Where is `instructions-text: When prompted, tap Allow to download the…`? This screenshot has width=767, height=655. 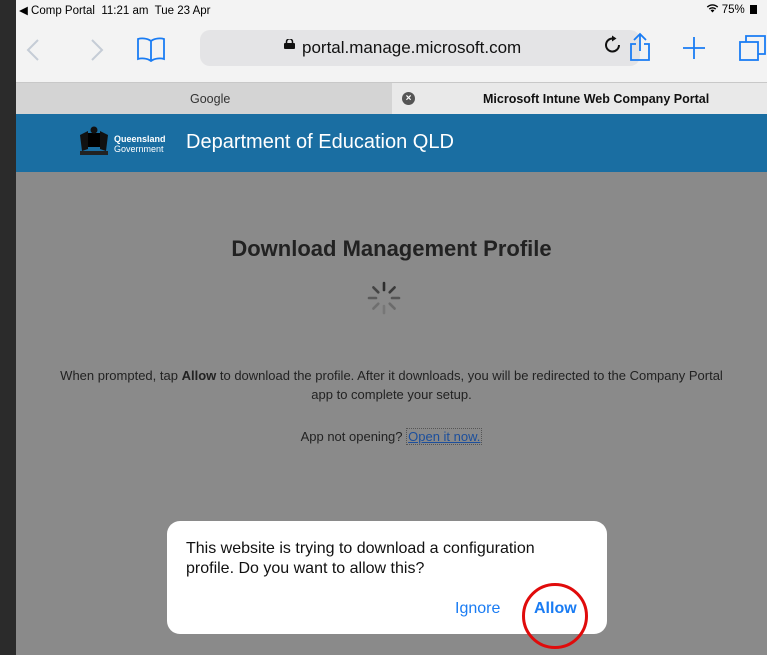 instructions-text: When prompted, tap Allow to download the… is located at coordinates (391, 385).